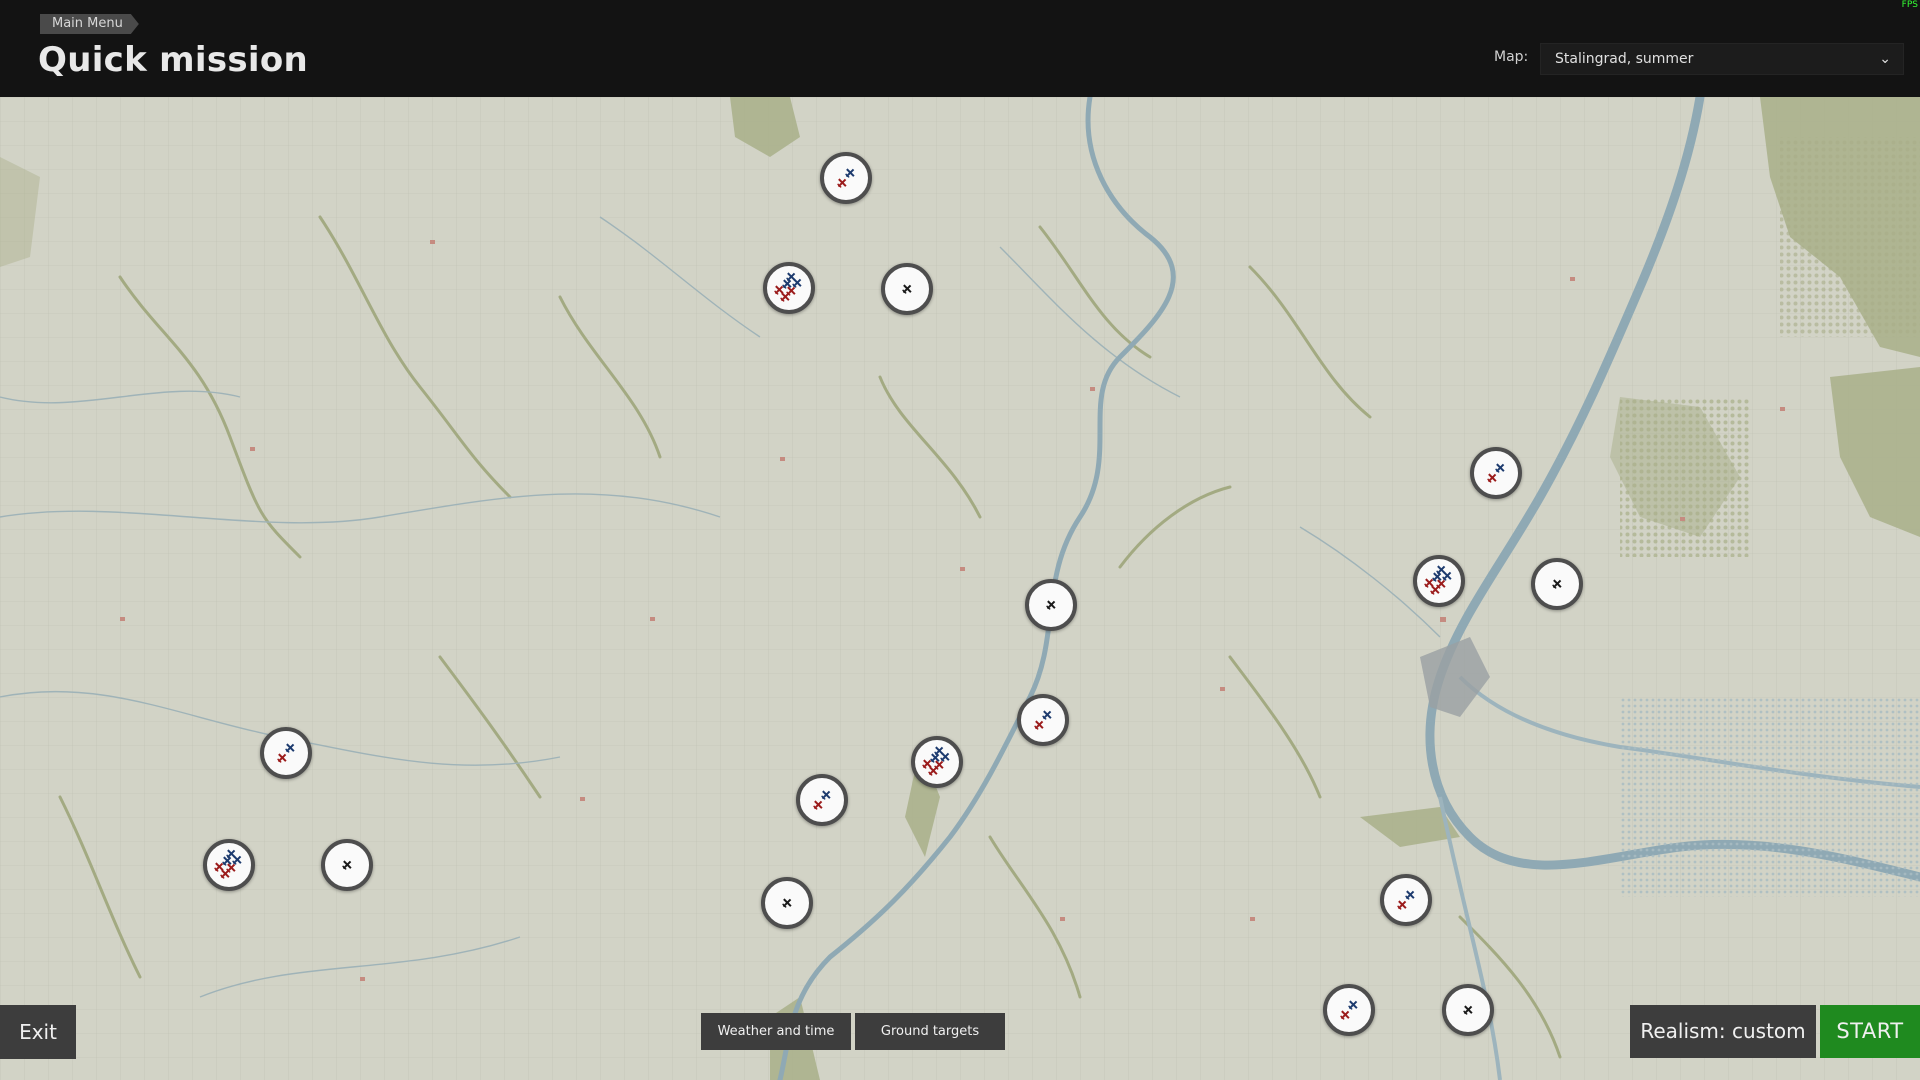 This screenshot has height=1080, width=1920. I want to click on airfield-marker-af11, so click(787, 903).